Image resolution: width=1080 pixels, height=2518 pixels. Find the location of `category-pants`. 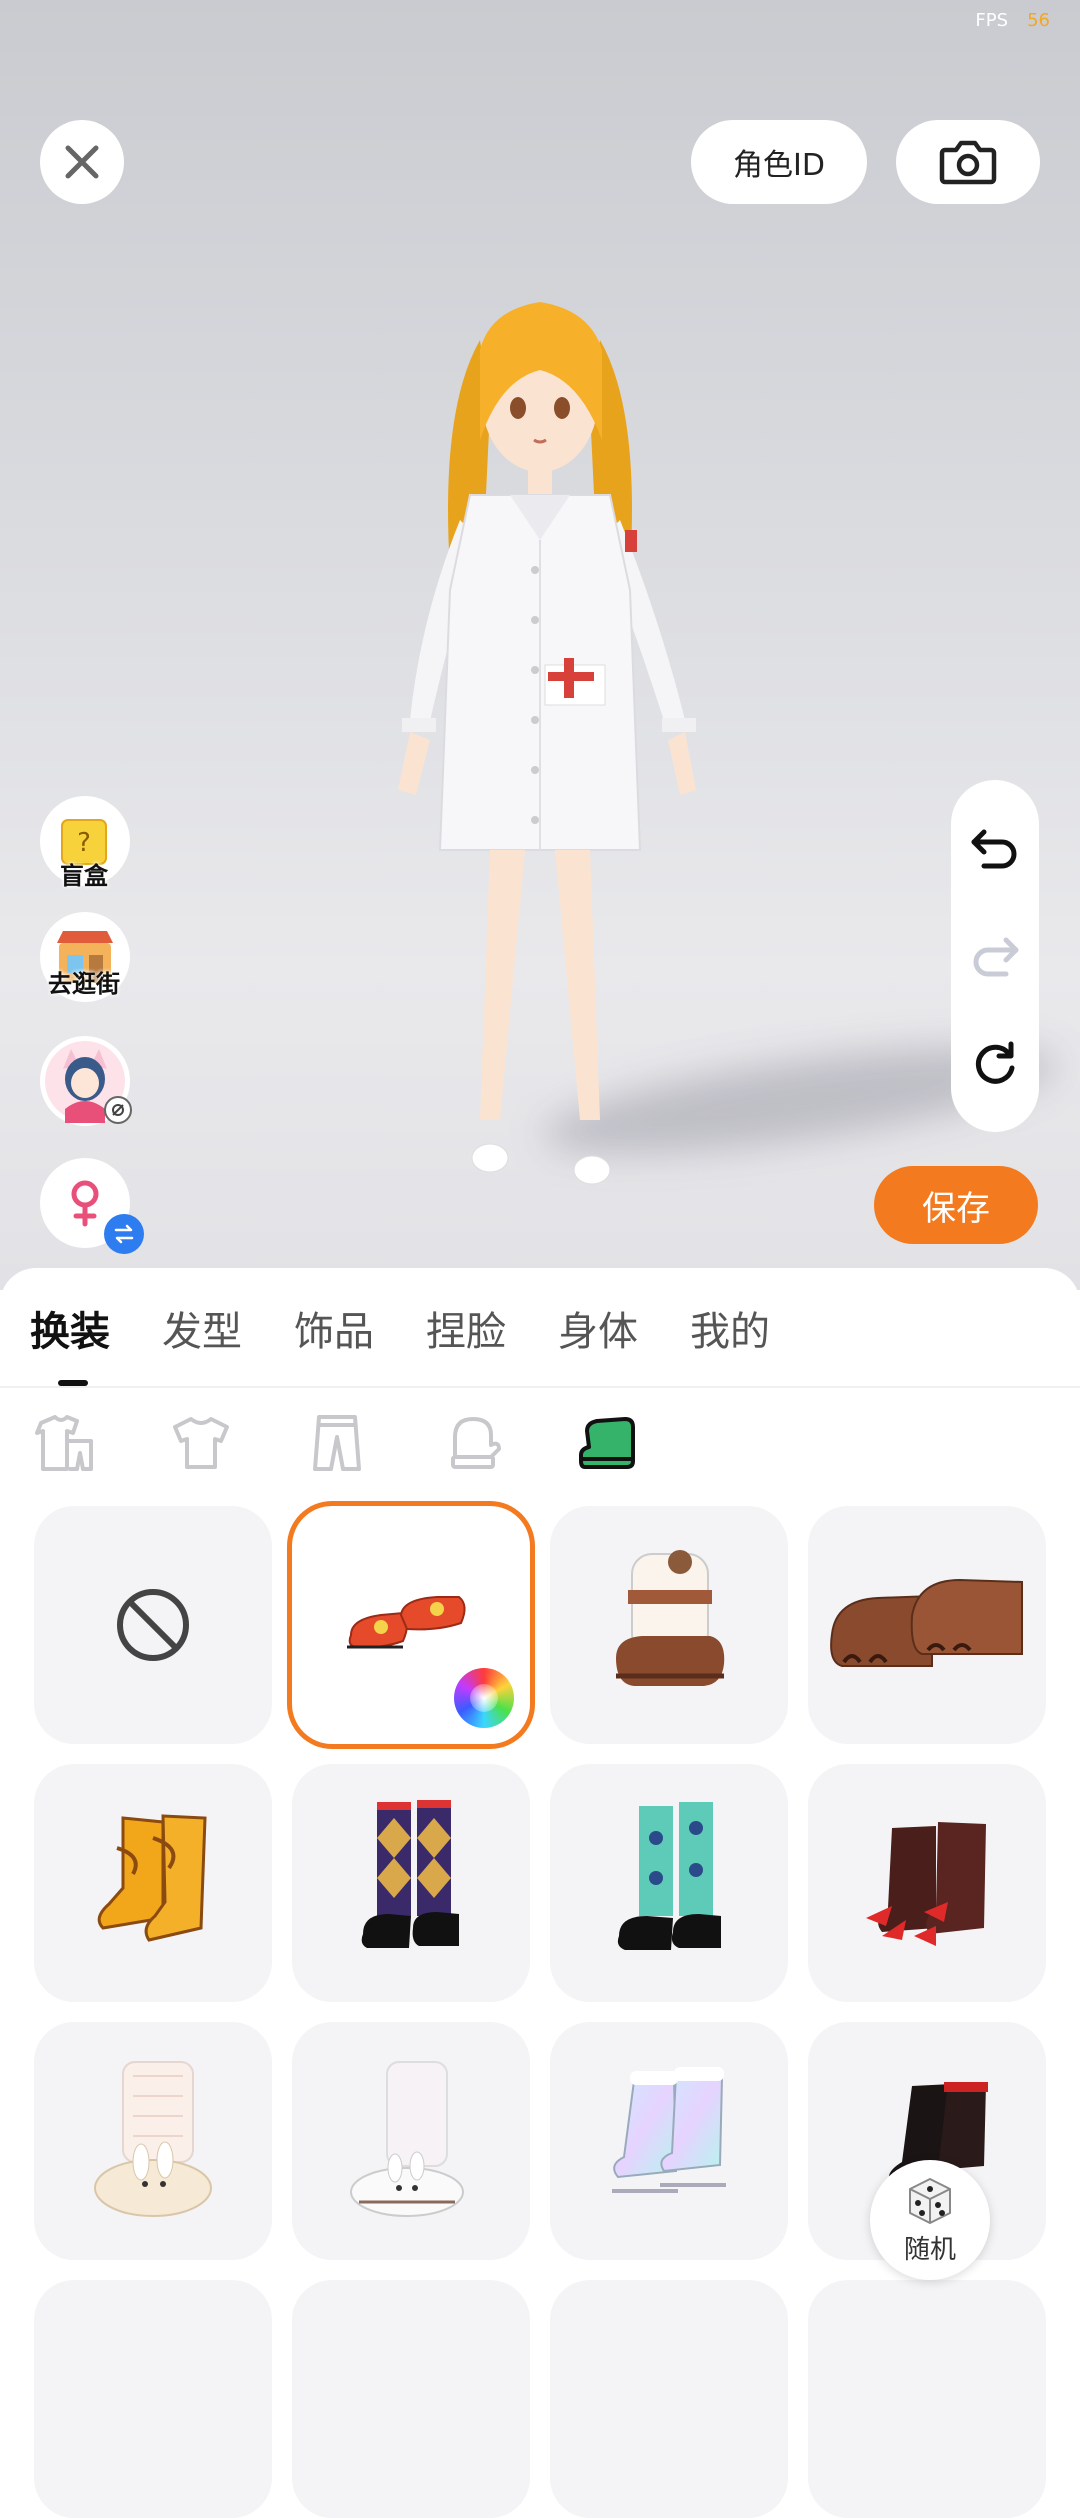

category-pants is located at coordinates (337, 1443).